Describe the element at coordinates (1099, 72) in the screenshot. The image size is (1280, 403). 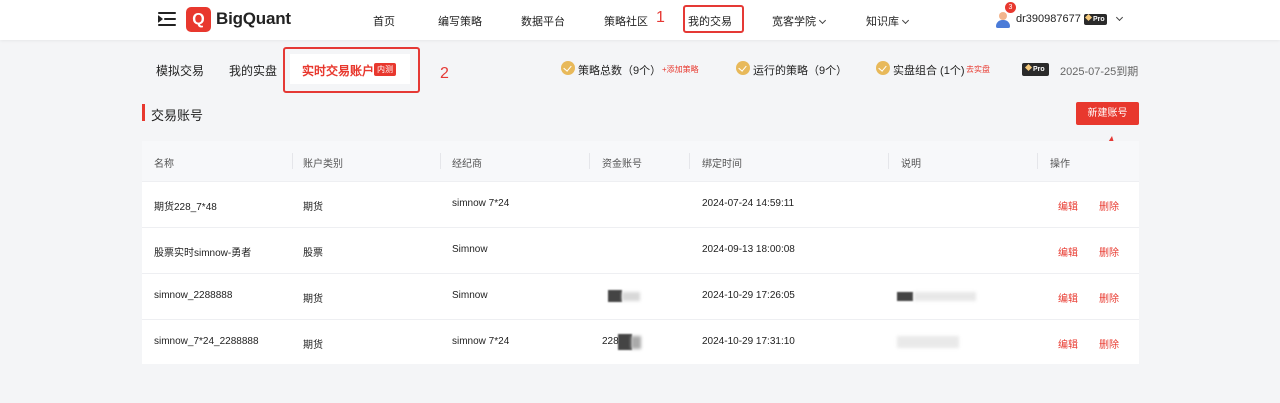
I see `pro-expire-date: 2025-07-25到期` at that location.